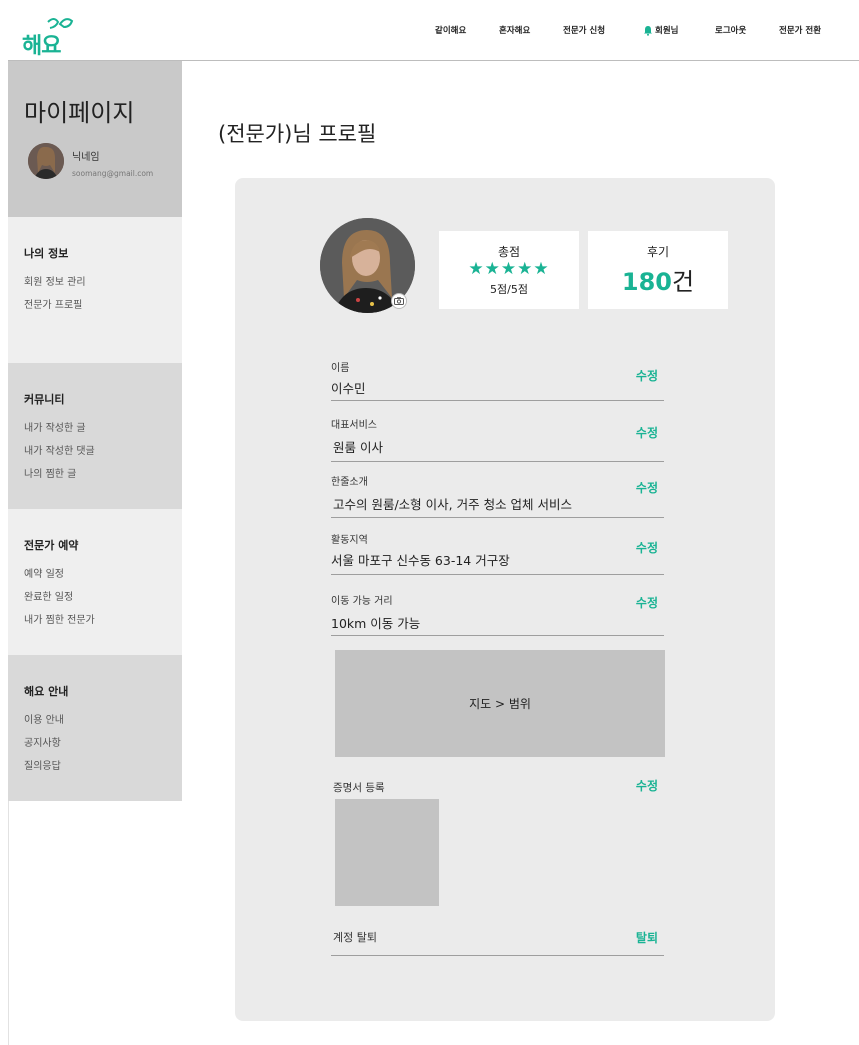 This screenshot has width=859, height=1045. What do you see at coordinates (354, 425) in the screenshot?
I see `field-label: 대표서비스` at bounding box center [354, 425].